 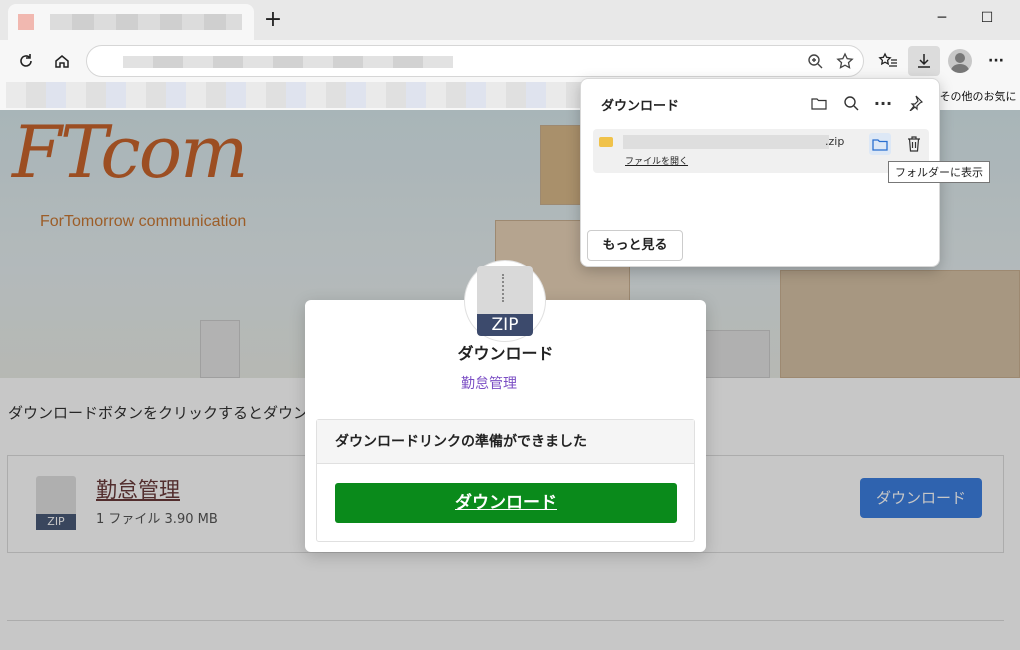 I want to click on modal-subtitle: 勤怠管理, so click(x=489, y=384).